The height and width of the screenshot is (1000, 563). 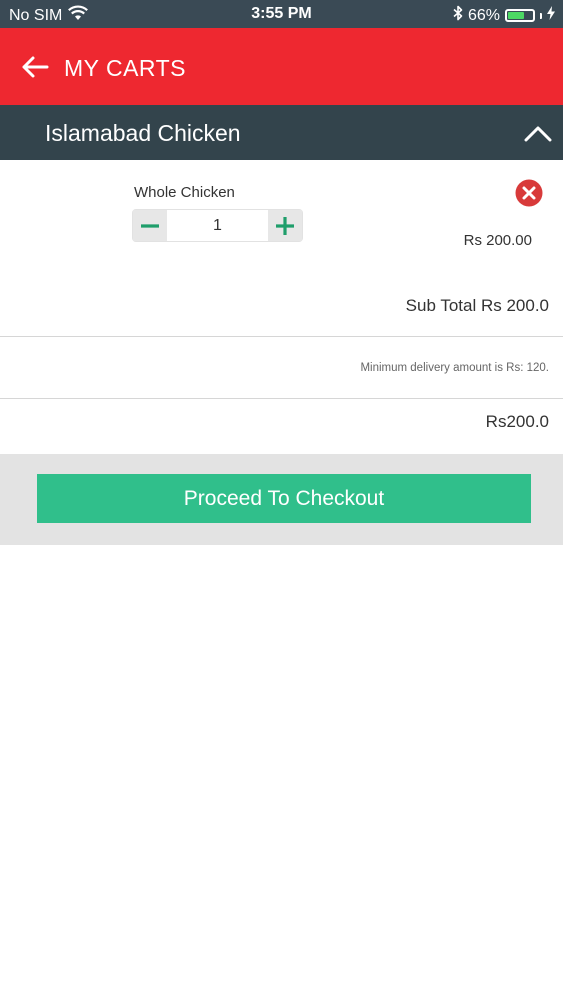 I want to click on total-amount: Rs200.0, so click(x=517, y=421).